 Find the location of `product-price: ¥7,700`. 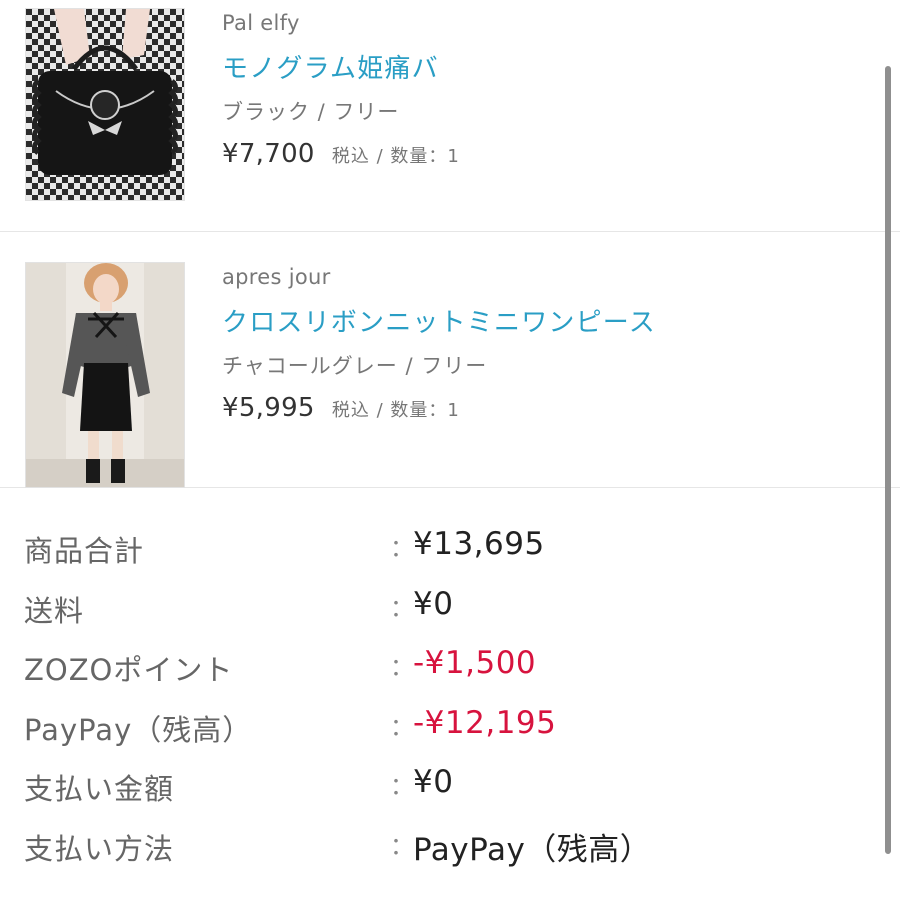

product-price: ¥7,700 is located at coordinates (268, 154).